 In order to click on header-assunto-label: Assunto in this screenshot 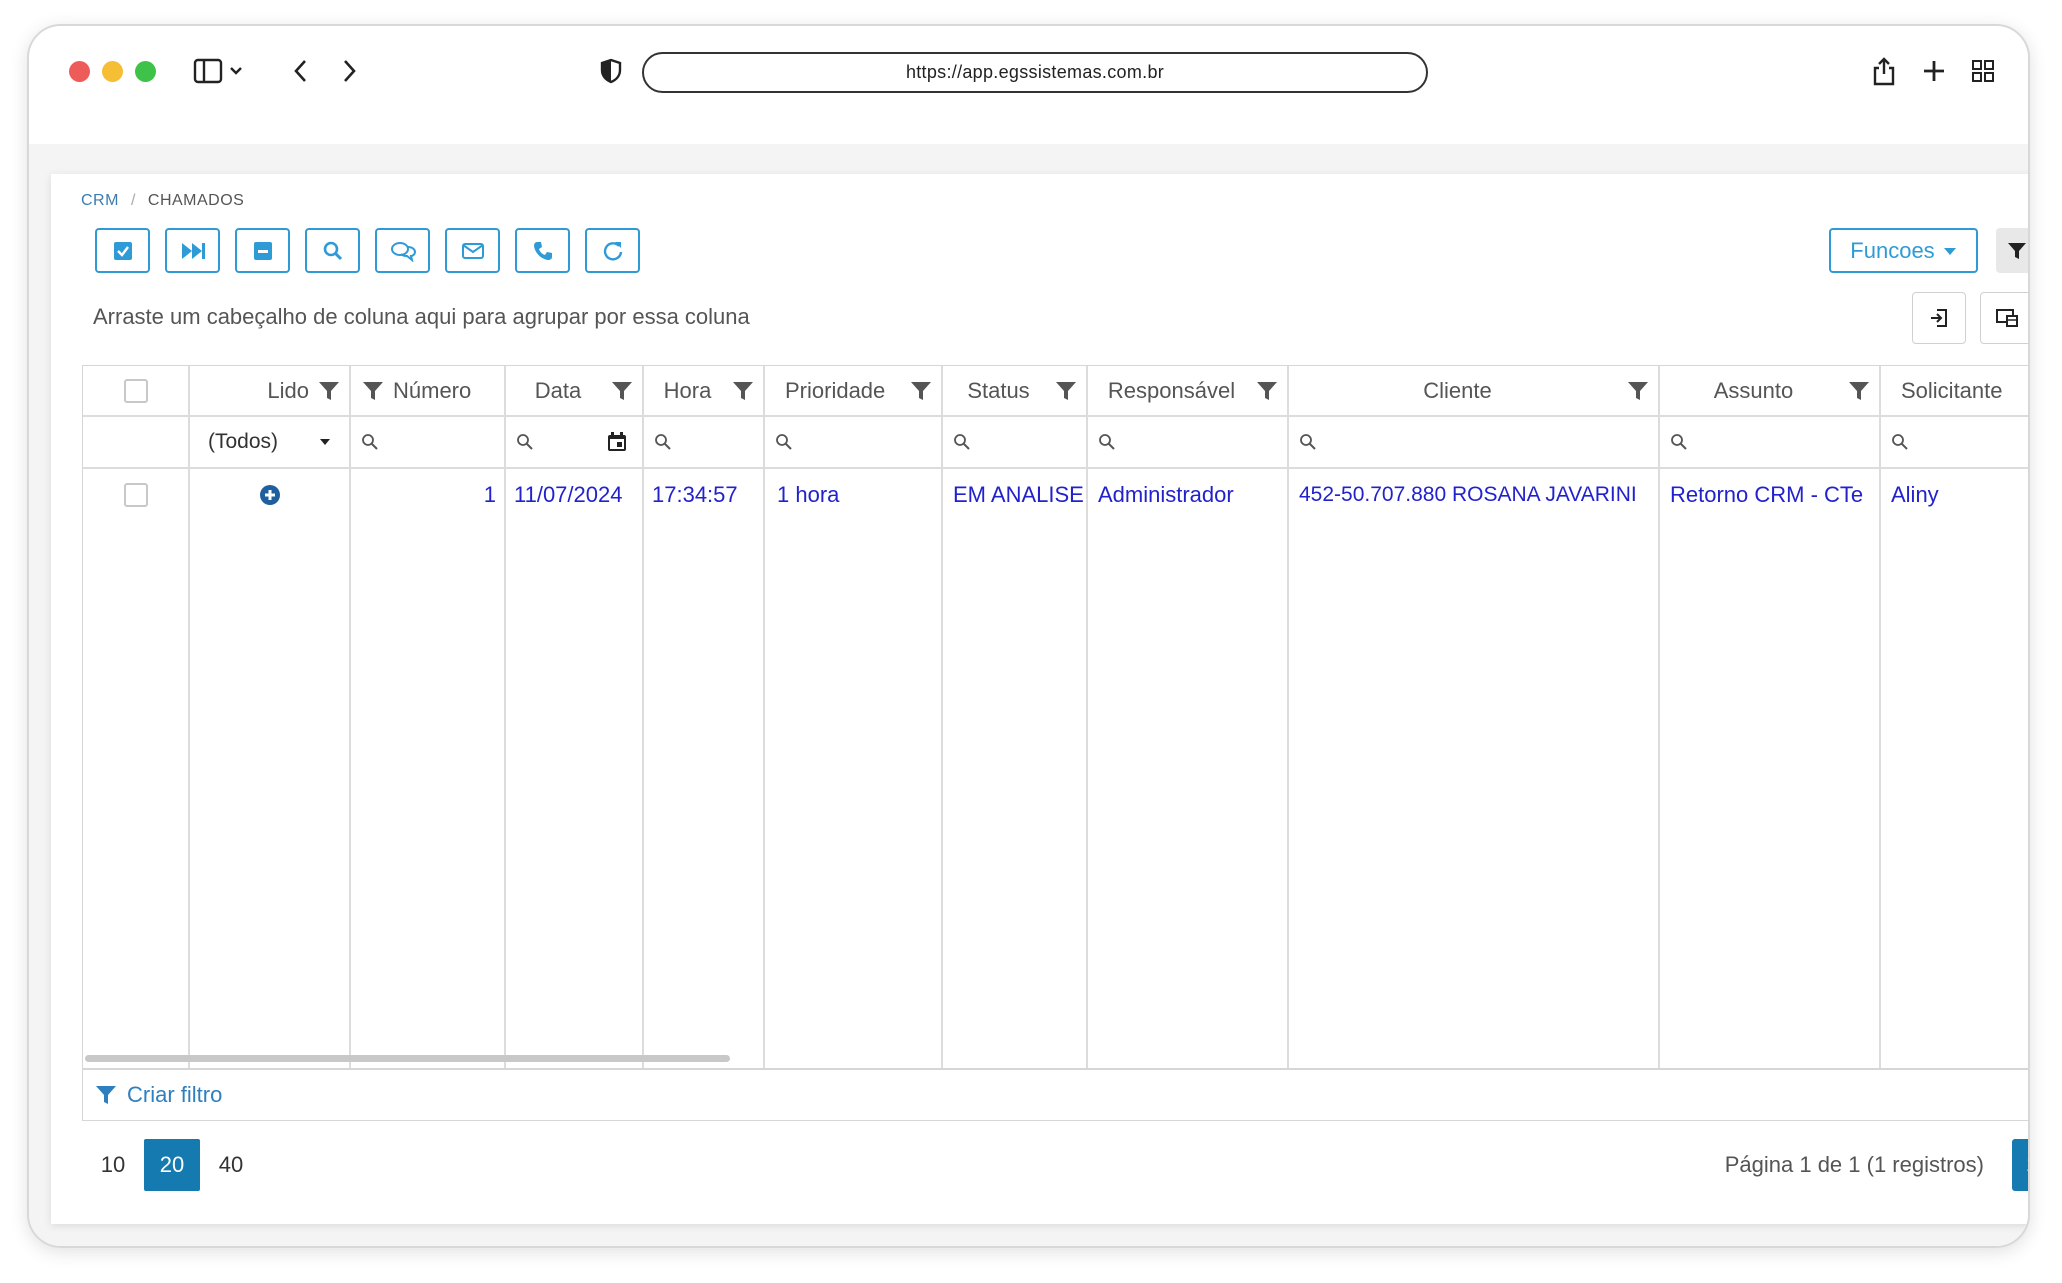, I will do `click(1753, 390)`.